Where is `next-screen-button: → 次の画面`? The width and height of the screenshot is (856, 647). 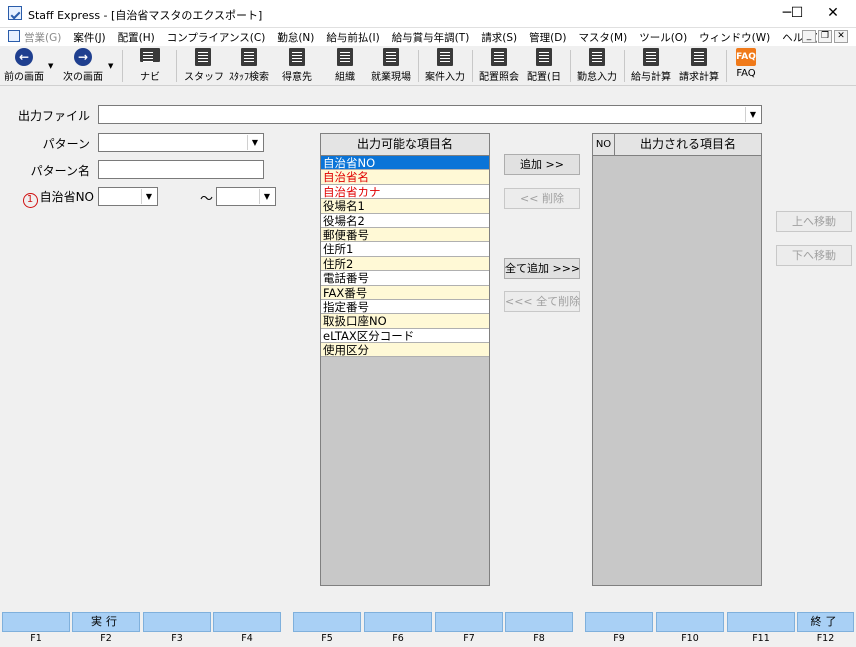 next-screen-button: → 次の画面 is located at coordinates (83, 66).